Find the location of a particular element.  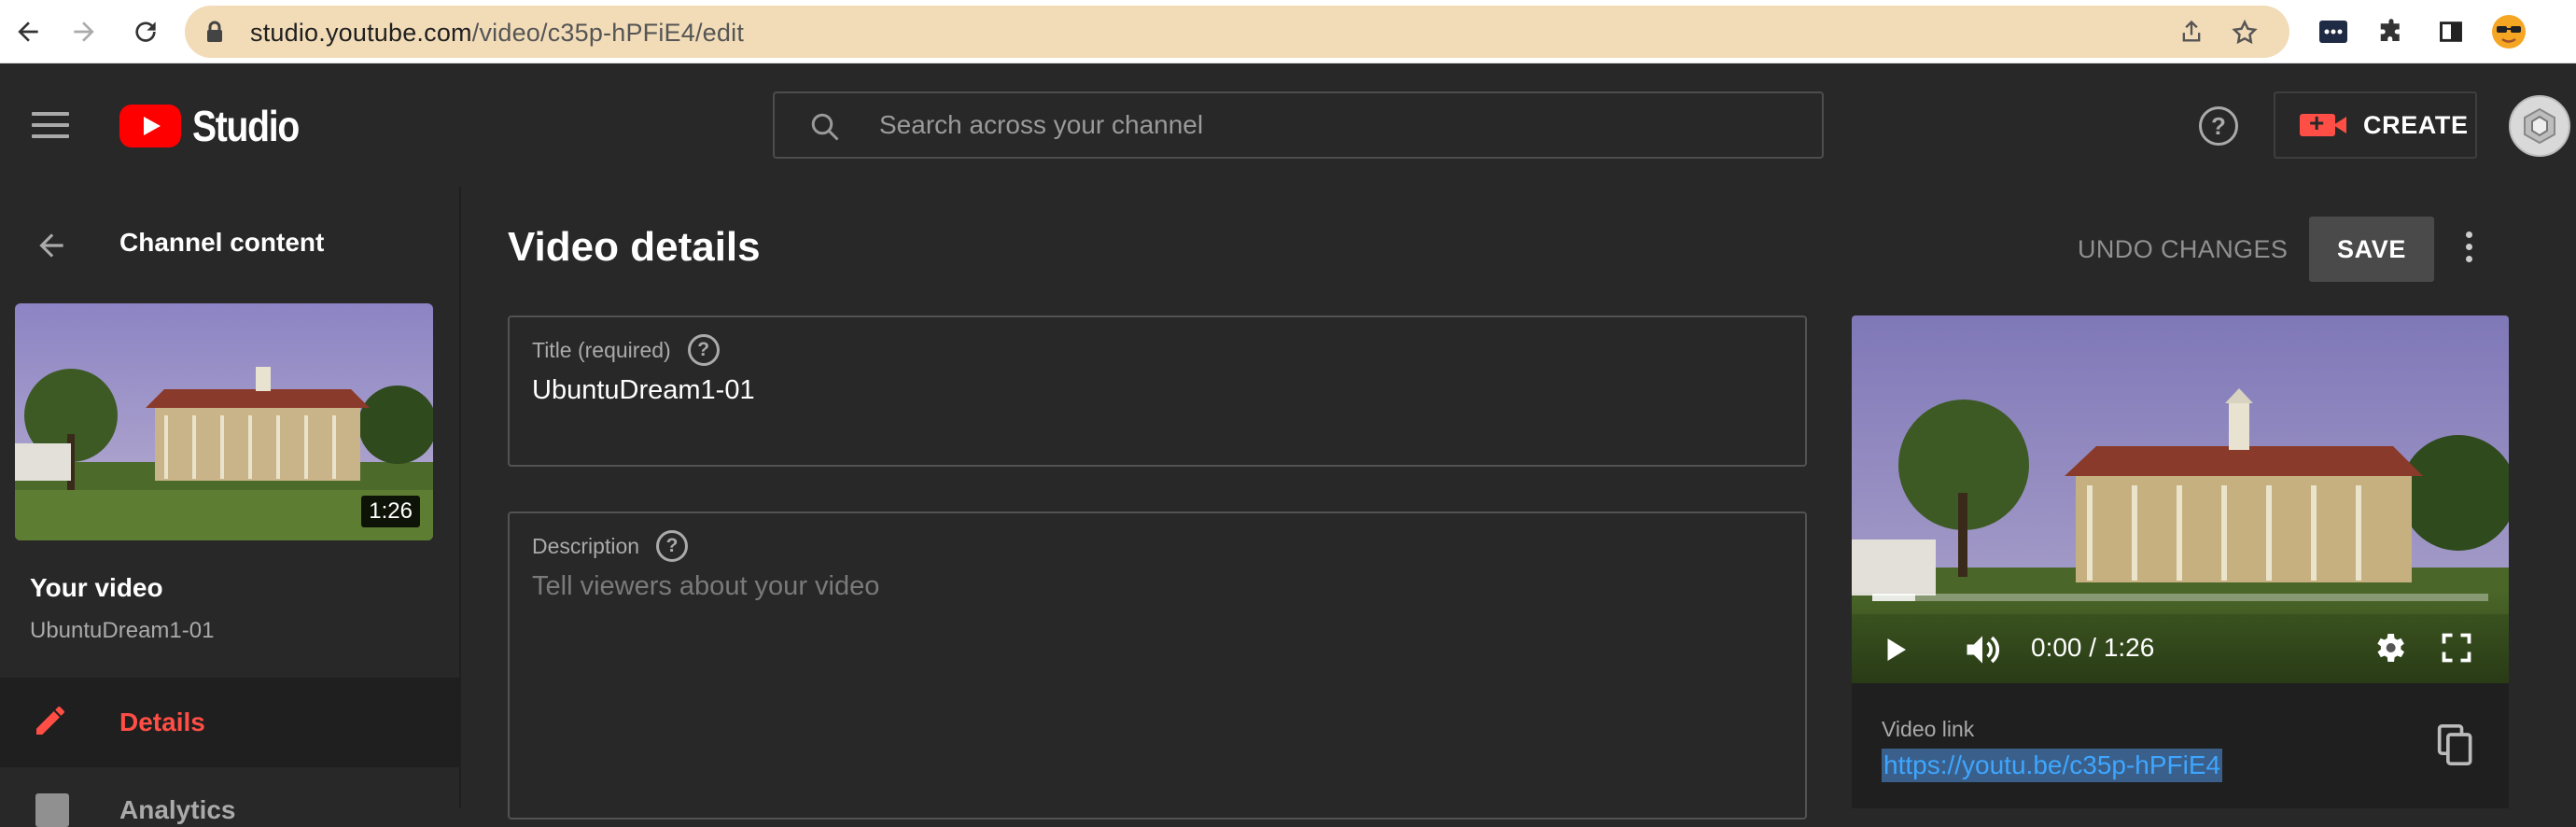

copy-icon is located at coordinates (2456, 747).